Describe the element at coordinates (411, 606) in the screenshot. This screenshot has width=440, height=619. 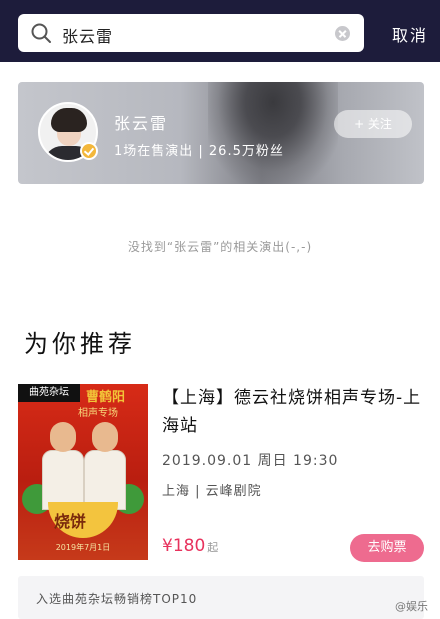
I see `watermark: @娱乐` at that location.